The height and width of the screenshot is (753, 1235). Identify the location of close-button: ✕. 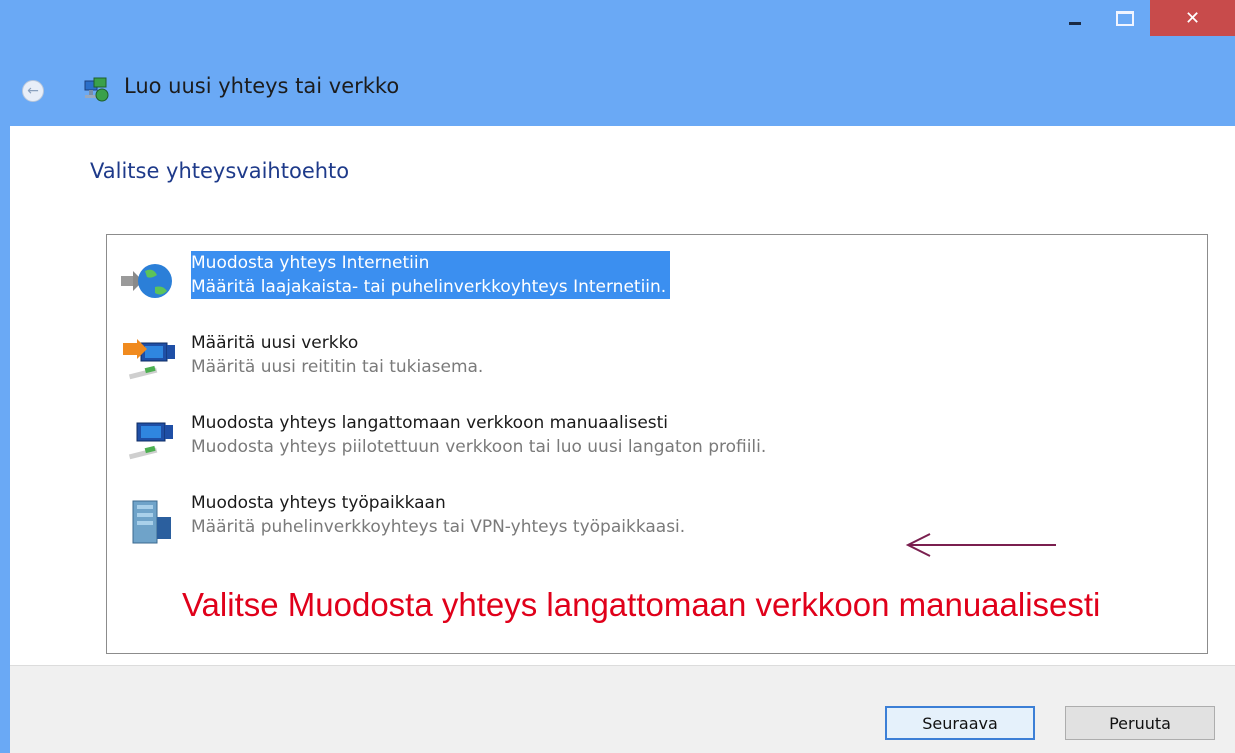
(1192, 18).